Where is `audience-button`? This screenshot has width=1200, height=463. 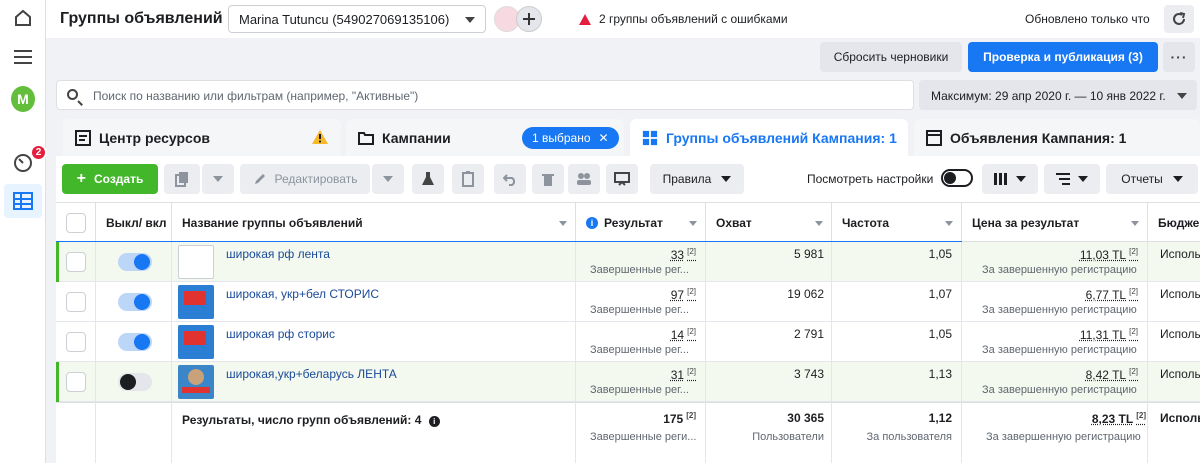
audience-button is located at coordinates (584, 179).